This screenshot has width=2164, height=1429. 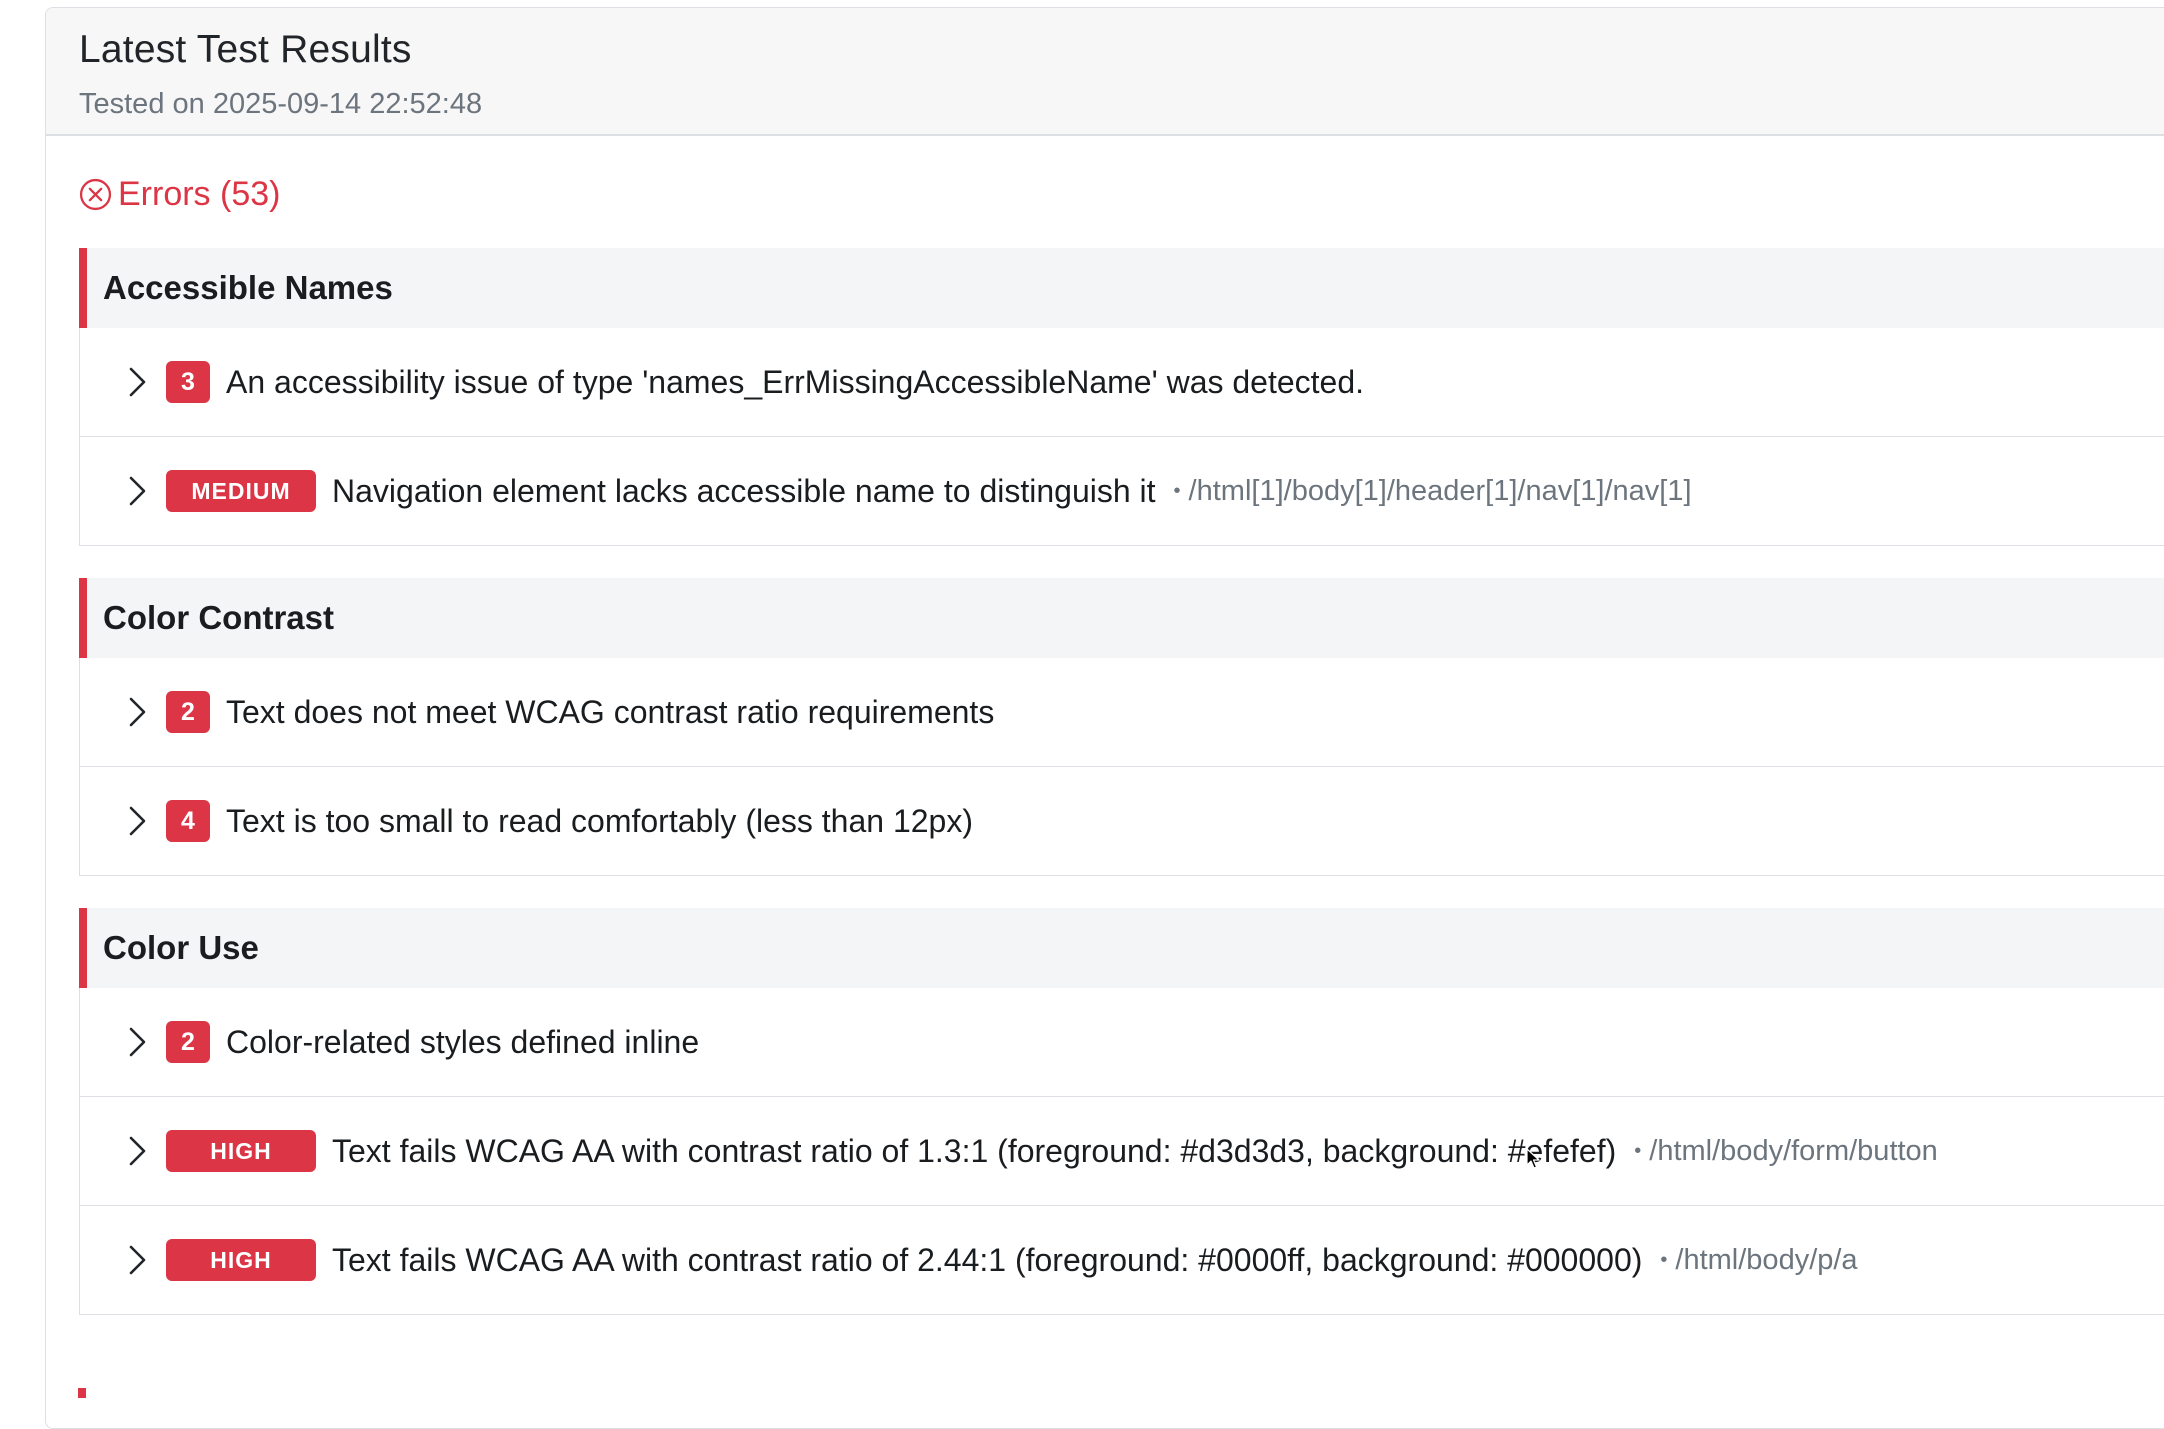 I want to click on errors-heading: Errors (53), so click(x=179, y=194).